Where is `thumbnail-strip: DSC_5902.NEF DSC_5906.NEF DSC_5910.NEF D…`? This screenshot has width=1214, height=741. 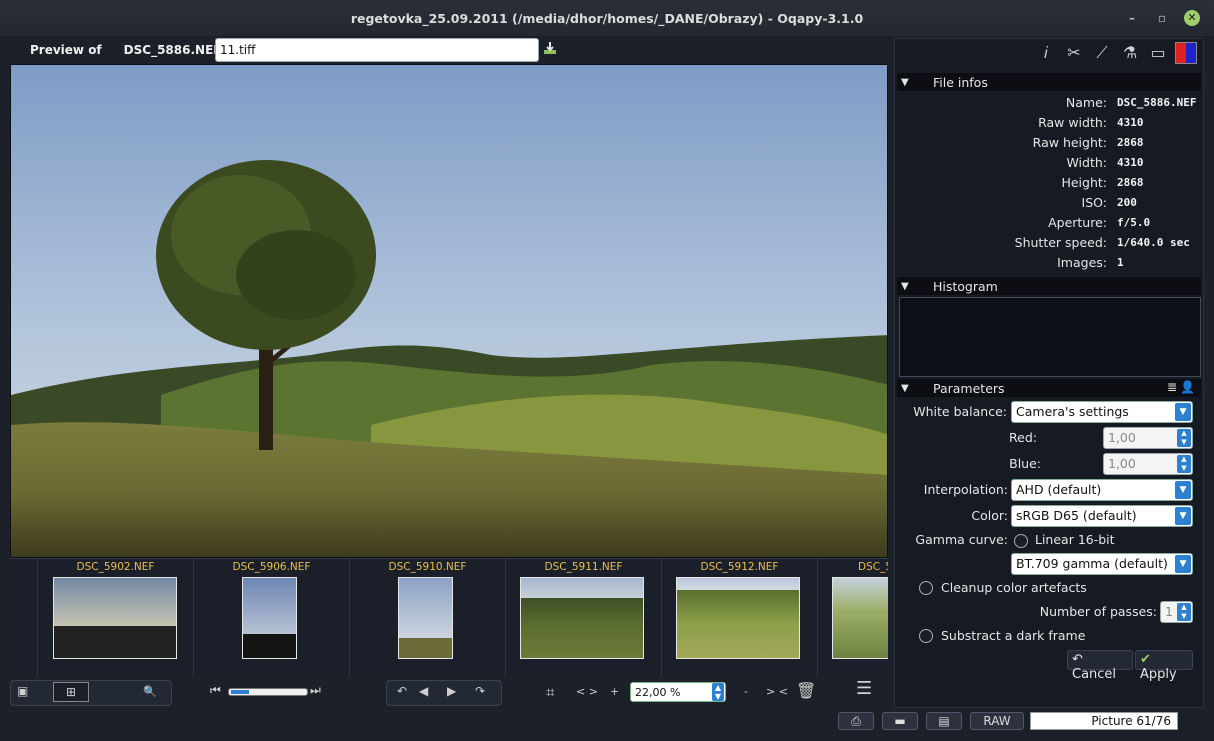
thumbnail-strip: DSC_5902.NEF DSC_5906.NEF DSC_5910.NEF D… is located at coordinates (449, 618).